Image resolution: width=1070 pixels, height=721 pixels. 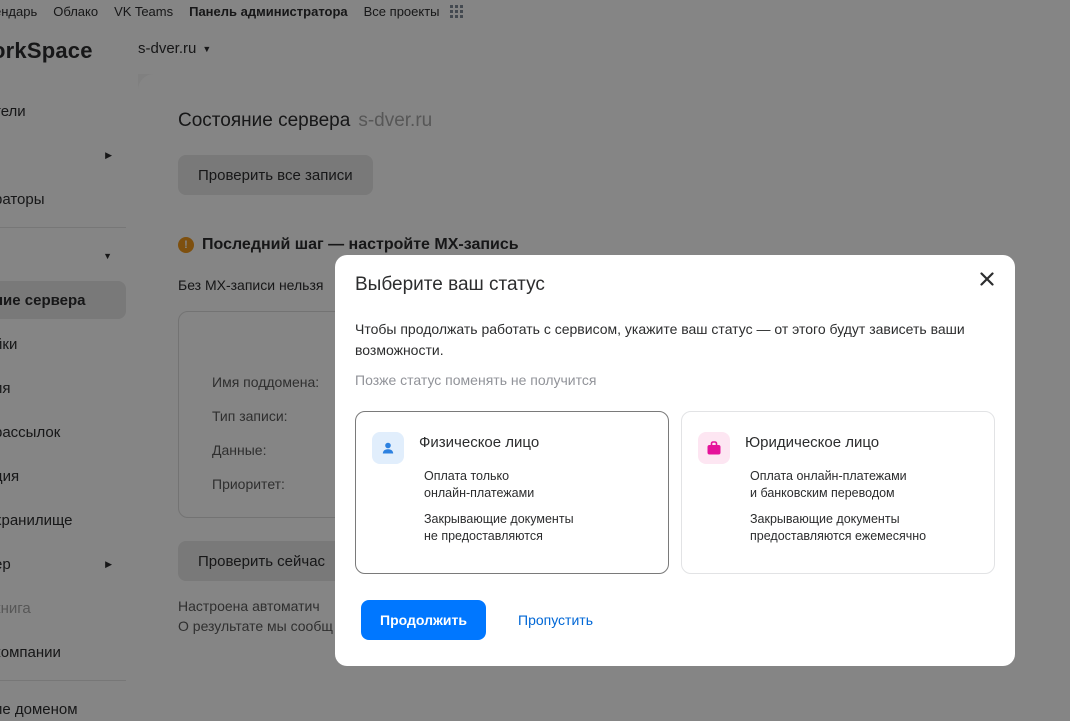 I want to click on continue-button: Продолжить, so click(x=423, y=620).